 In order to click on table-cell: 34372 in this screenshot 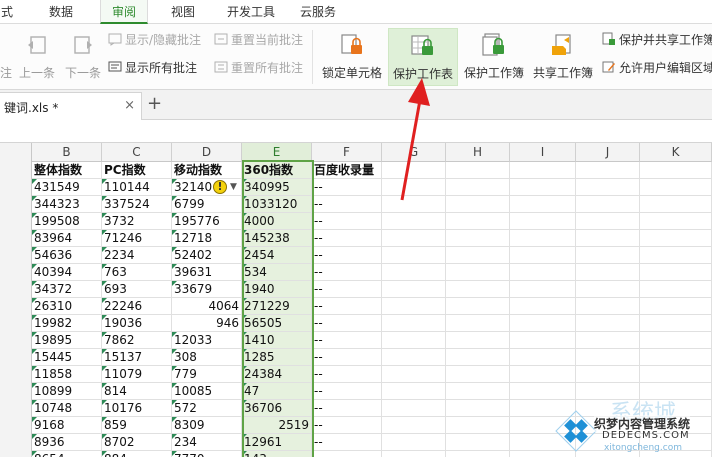, I will do `click(67, 289)`.